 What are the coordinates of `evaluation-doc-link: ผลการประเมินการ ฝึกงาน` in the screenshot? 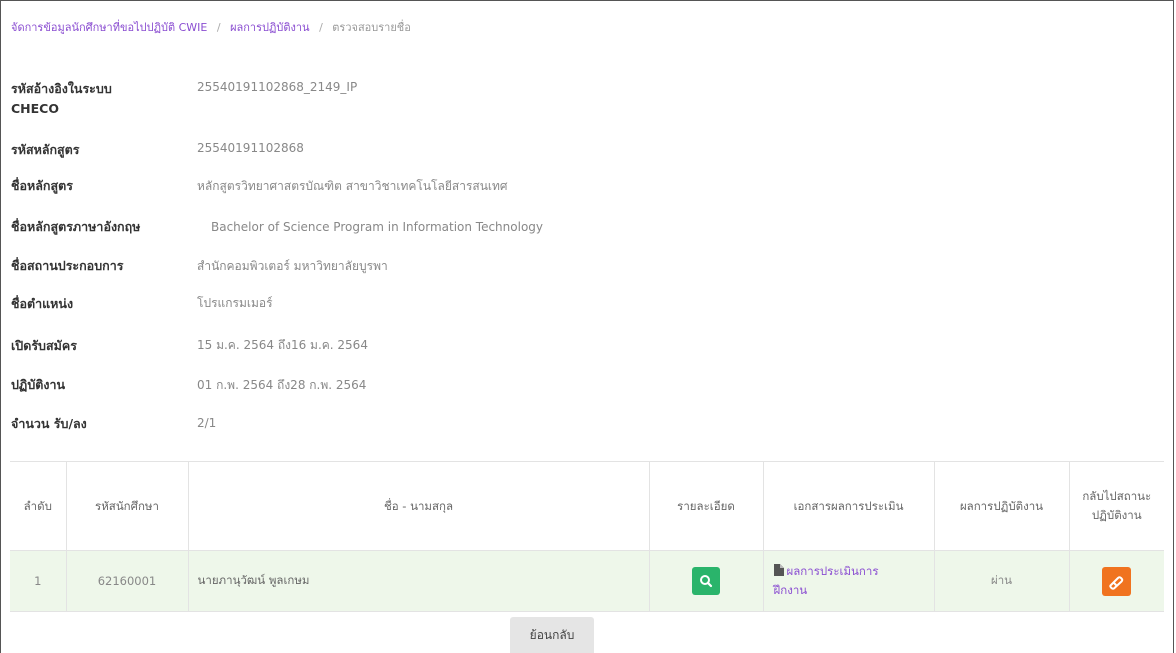 It's located at (848, 581).